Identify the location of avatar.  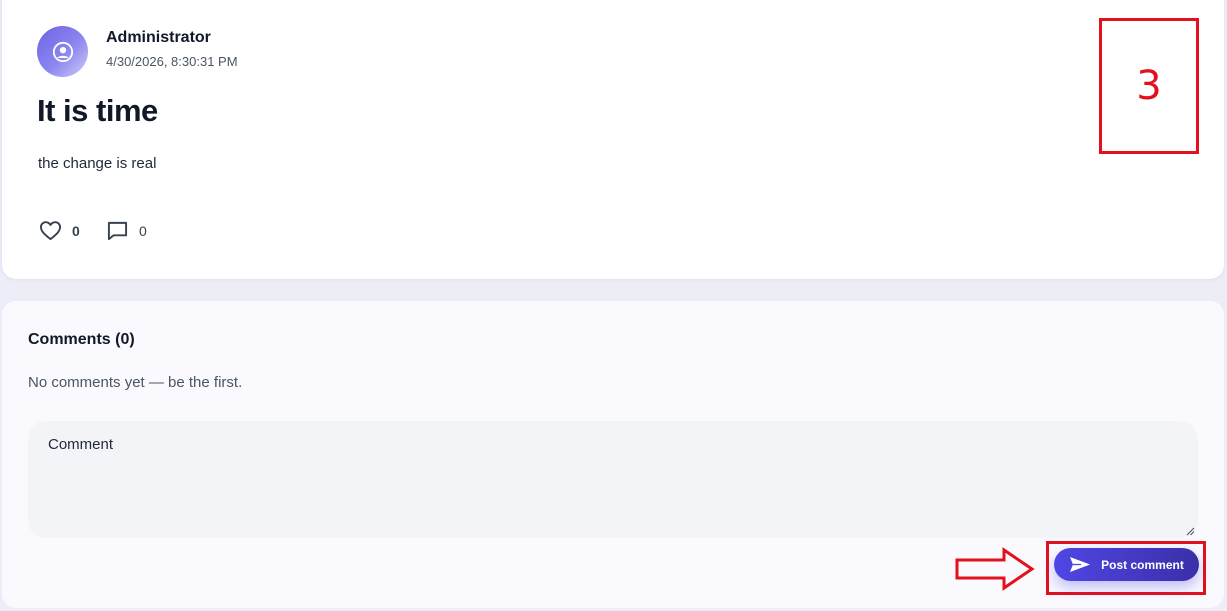
(62, 51).